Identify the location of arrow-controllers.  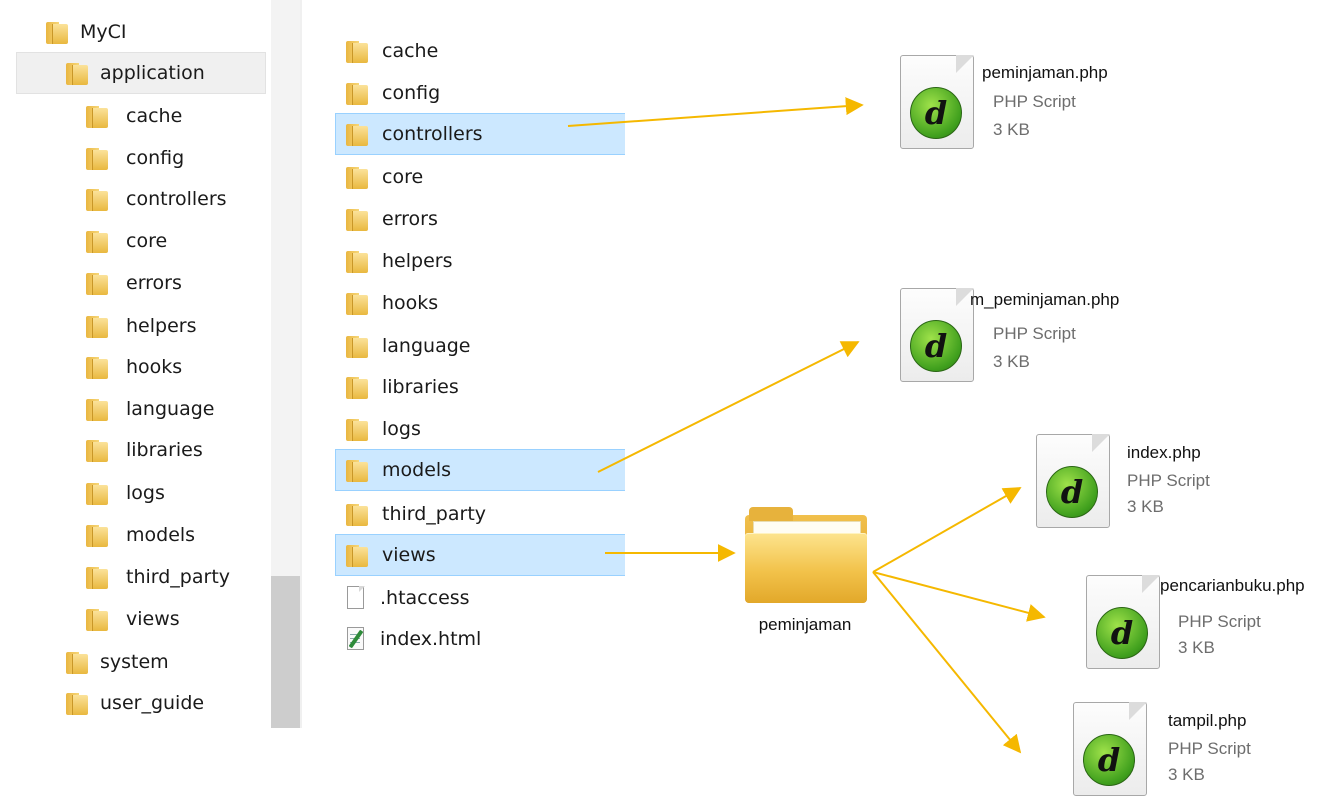
(715, 112).